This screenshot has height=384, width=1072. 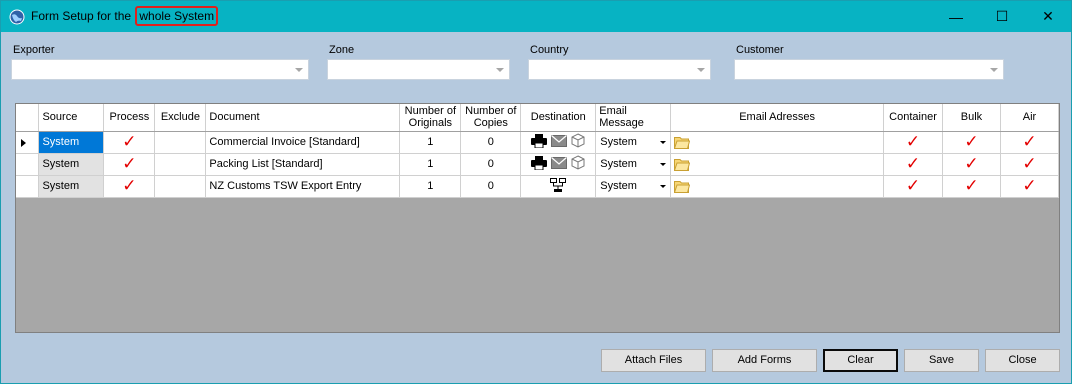 I want to click on col-document: Document, so click(x=303, y=118).